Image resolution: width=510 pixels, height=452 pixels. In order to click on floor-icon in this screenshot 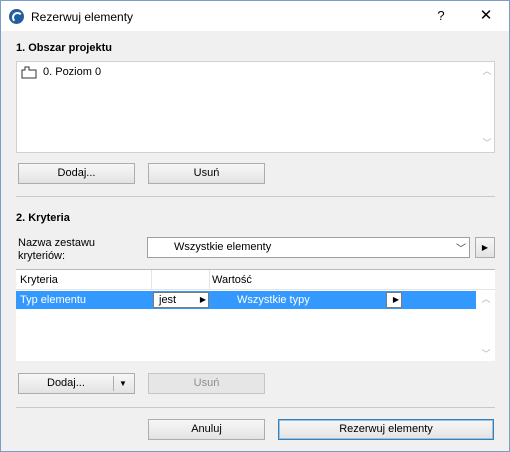, I will do `click(29, 72)`.